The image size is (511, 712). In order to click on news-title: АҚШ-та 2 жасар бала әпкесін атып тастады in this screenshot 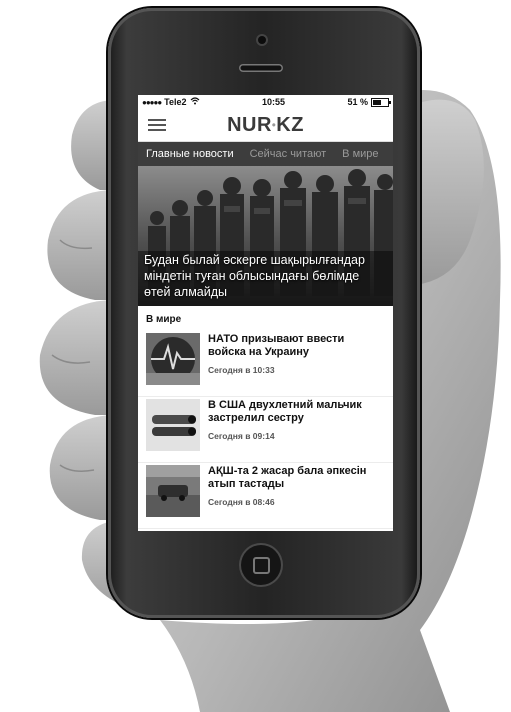, I will do `click(287, 477)`.